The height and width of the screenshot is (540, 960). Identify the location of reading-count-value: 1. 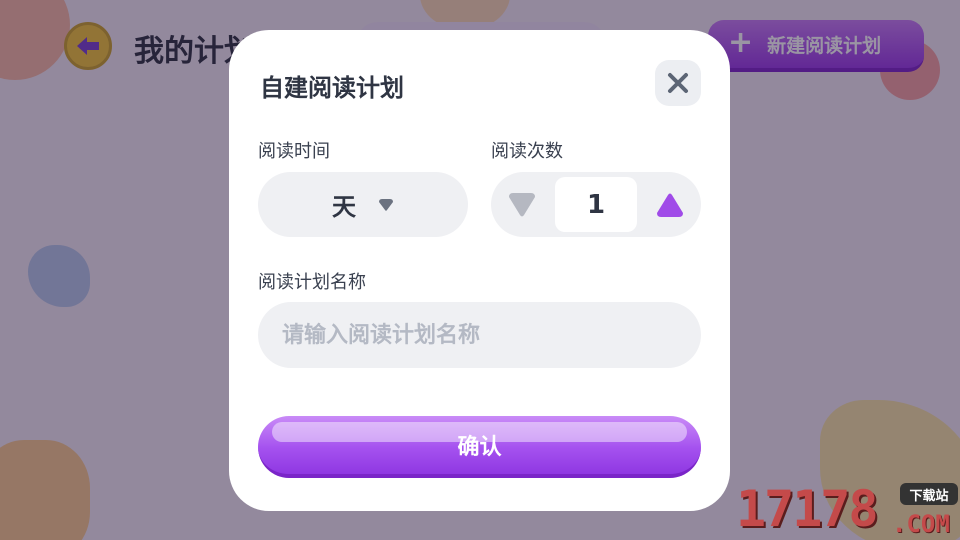
(596, 204).